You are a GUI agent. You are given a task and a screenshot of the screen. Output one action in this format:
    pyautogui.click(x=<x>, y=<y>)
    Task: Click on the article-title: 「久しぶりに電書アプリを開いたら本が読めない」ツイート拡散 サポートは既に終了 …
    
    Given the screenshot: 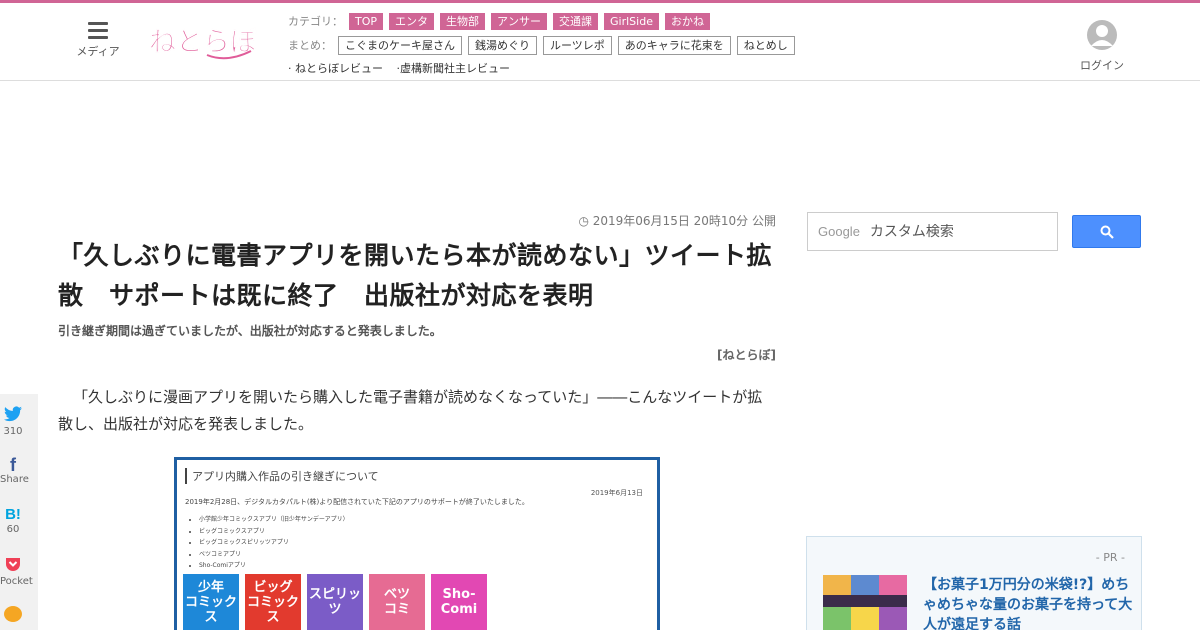 What is the action you would take?
    pyautogui.click(x=415, y=275)
    